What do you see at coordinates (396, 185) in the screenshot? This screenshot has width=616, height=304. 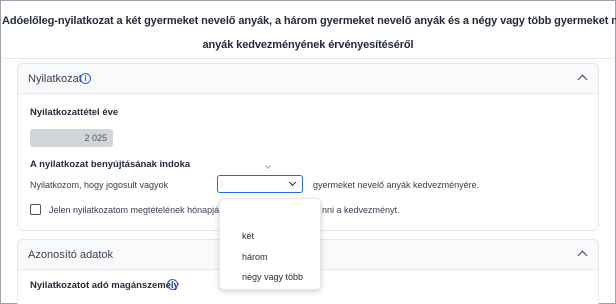 I see `reason-suffix-text: gyermeket nevelő anyák kedvezményére.` at bounding box center [396, 185].